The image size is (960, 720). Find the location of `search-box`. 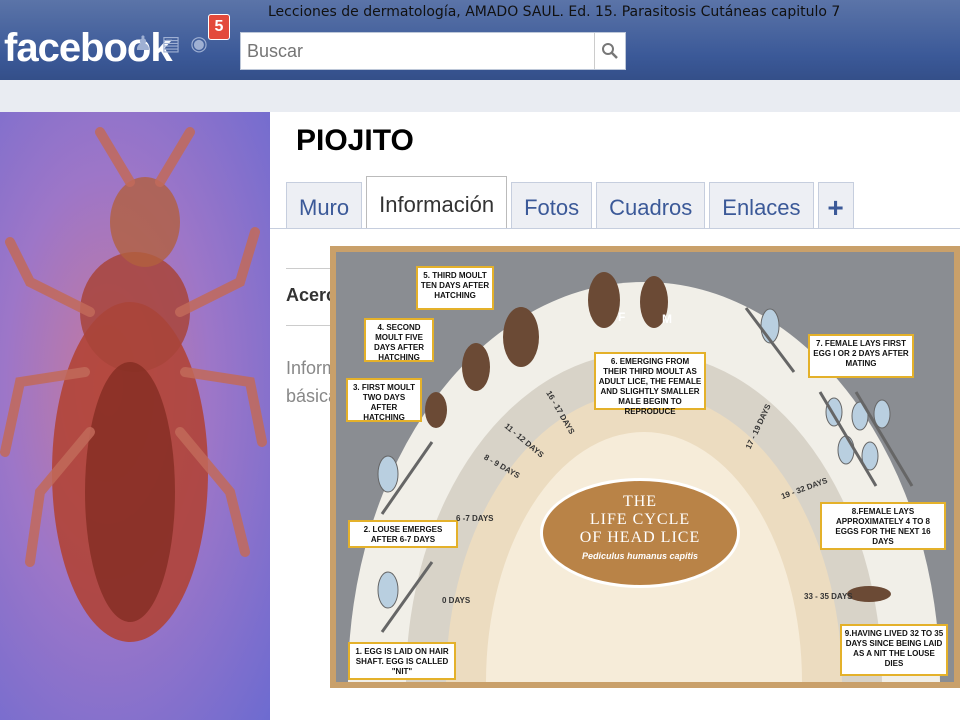

search-box is located at coordinates (433, 51).